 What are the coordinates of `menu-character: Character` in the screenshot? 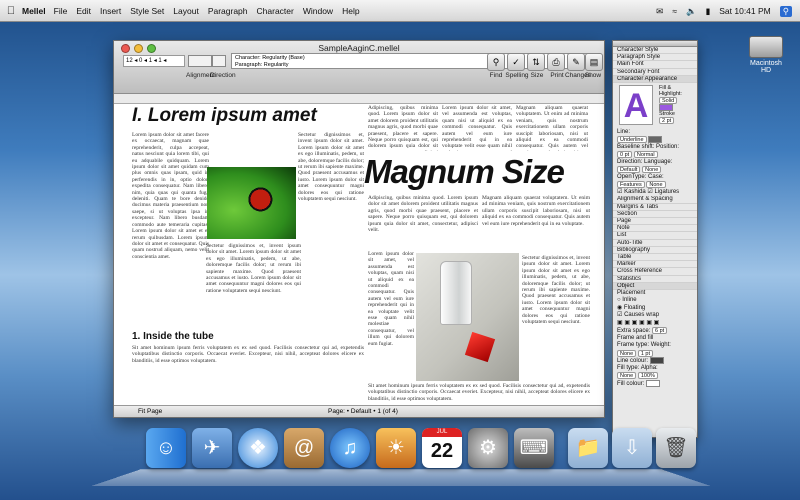 It's located at (275, 11).